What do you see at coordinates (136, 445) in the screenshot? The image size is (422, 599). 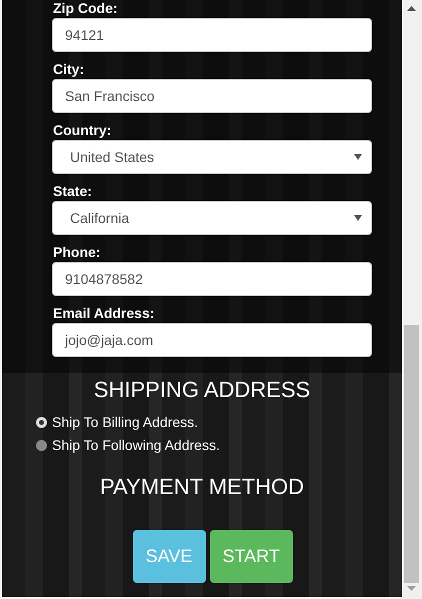 I see `radio-label: Ship To Following Address.` at bounding box center [136, 445].